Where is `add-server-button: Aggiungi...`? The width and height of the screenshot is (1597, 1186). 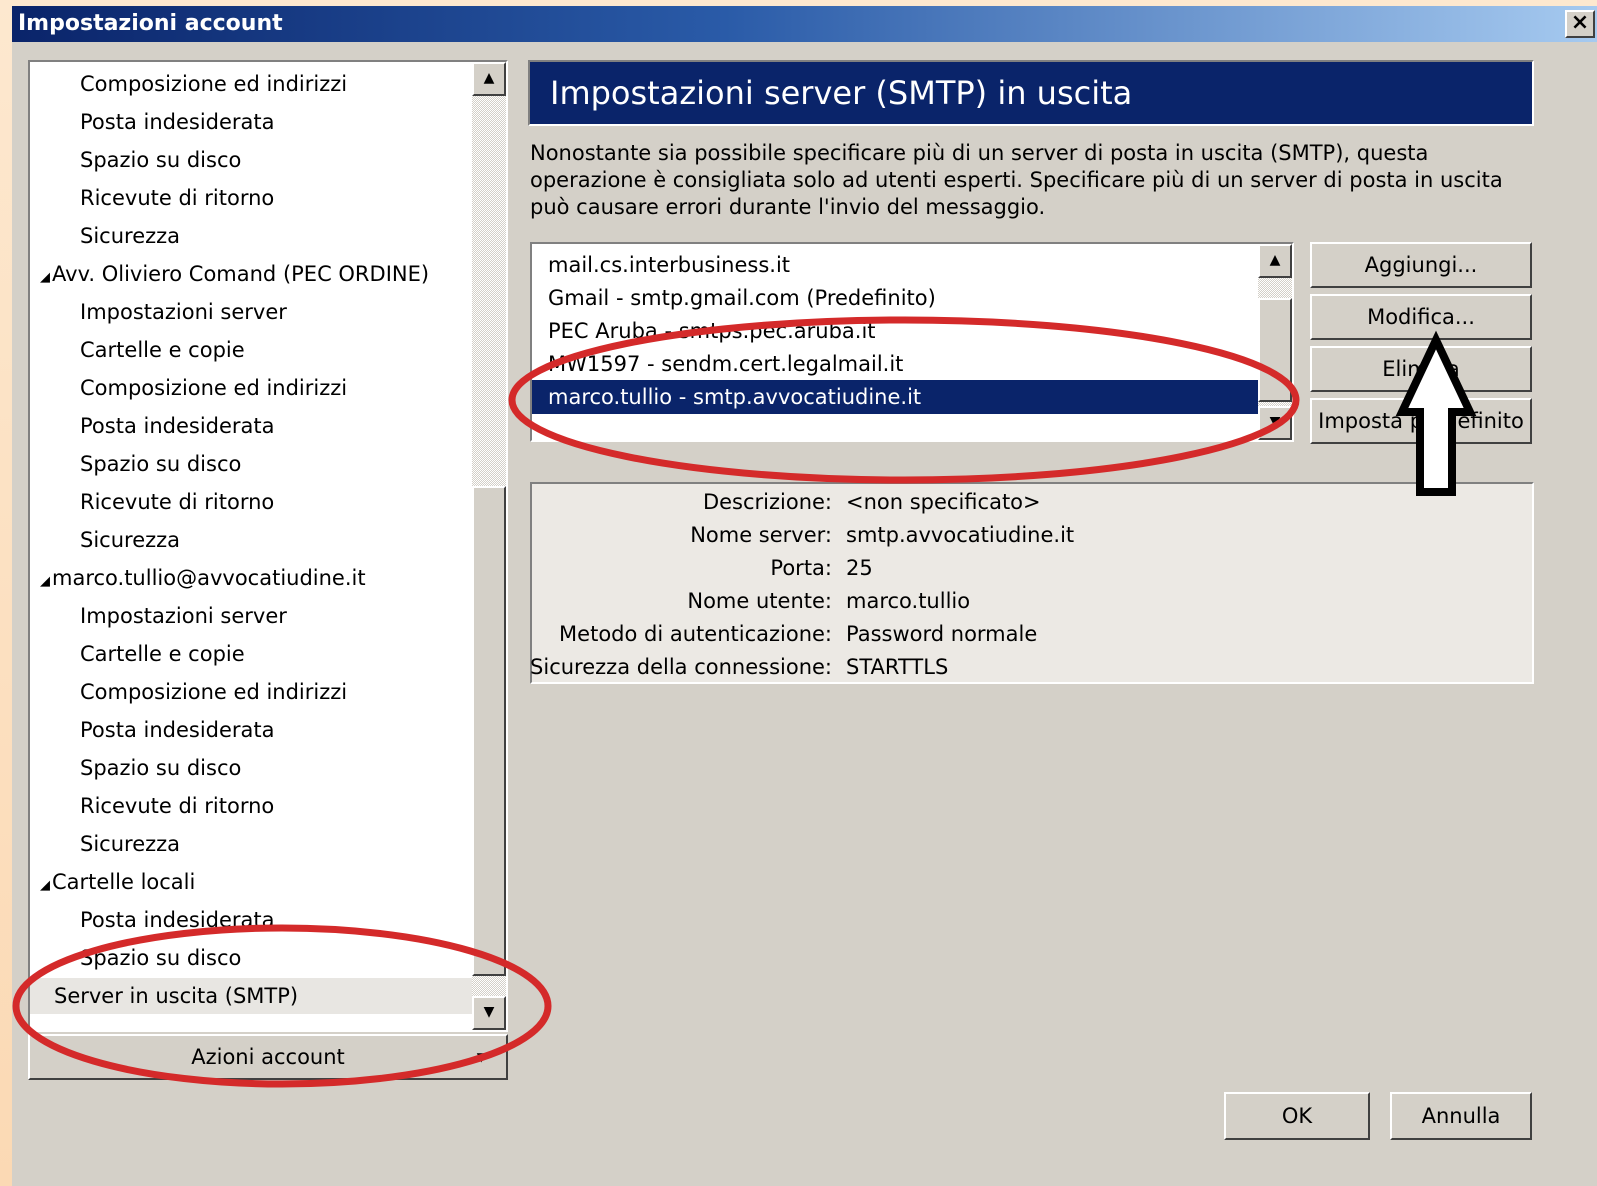
add-server-button: Aggiungi... is located at coordinates (1421, 265).